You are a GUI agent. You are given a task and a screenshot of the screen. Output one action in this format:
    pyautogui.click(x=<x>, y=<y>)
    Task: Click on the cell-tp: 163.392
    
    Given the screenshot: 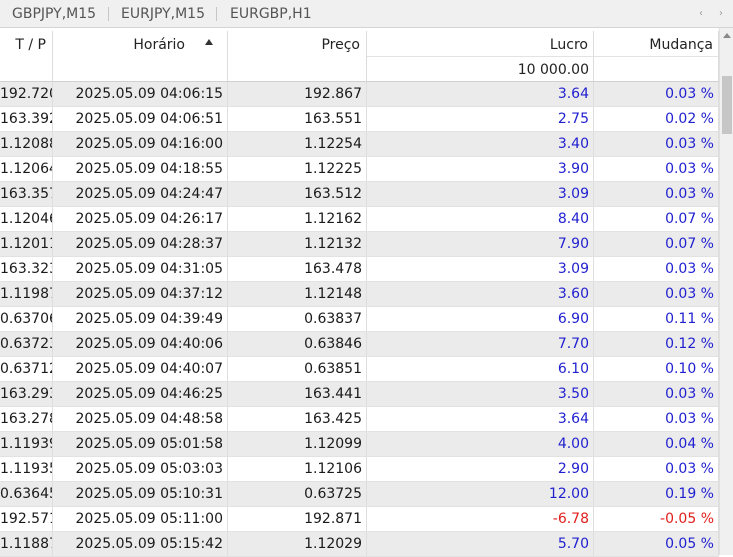 What is the action you would take?
    pyautogui.click(x=26, y=119)
    